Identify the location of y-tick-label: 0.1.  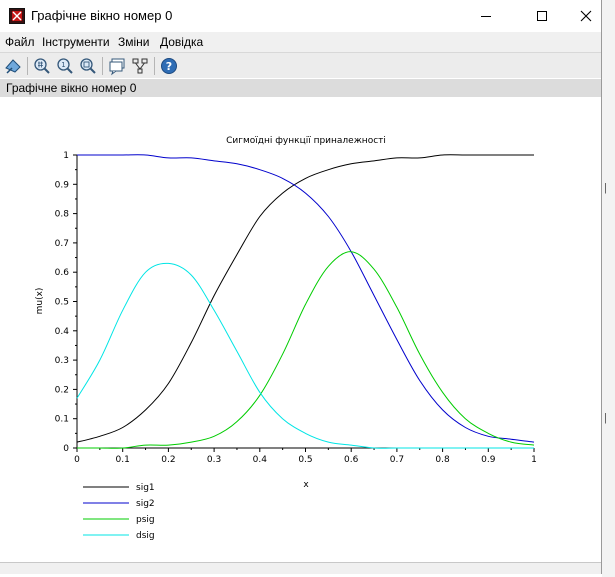
(62, 420).